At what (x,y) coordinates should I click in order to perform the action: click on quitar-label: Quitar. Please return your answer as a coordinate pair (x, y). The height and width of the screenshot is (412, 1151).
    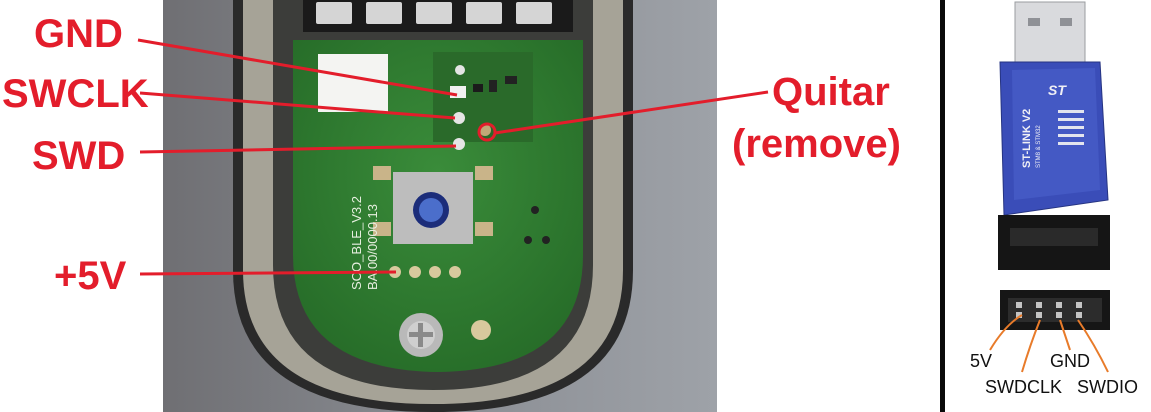
    Looking at the image, I should click on (831, 92).